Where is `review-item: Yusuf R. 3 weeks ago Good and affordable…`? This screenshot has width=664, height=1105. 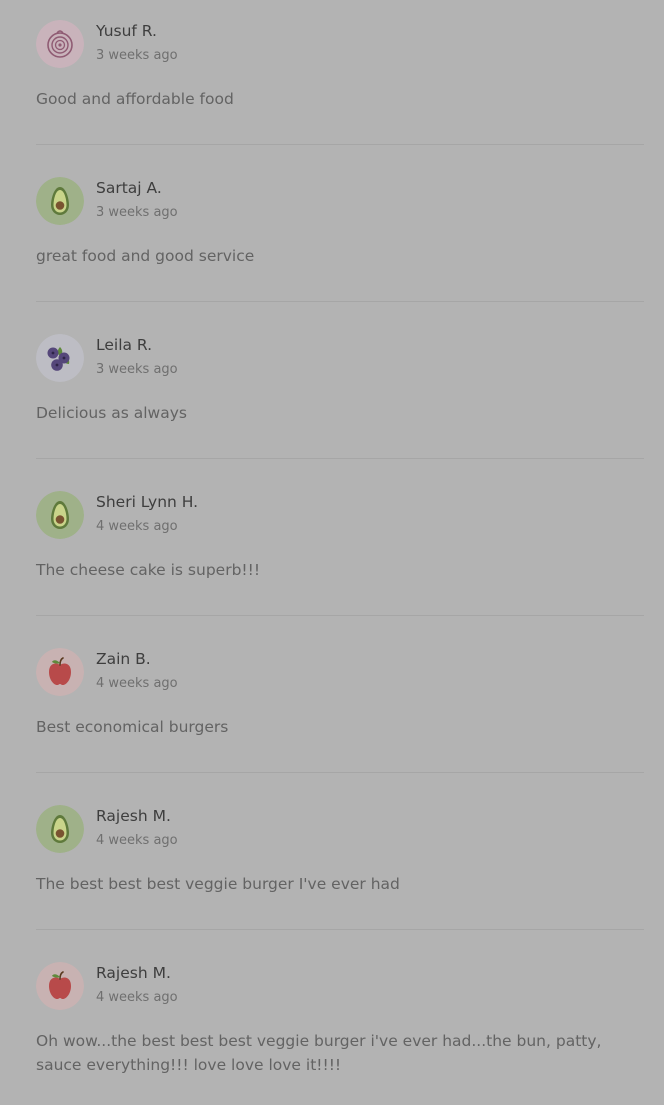 review-item: Yusuf R. 3 weeks ago Good and affordable… is located at coordinates (340, 78).